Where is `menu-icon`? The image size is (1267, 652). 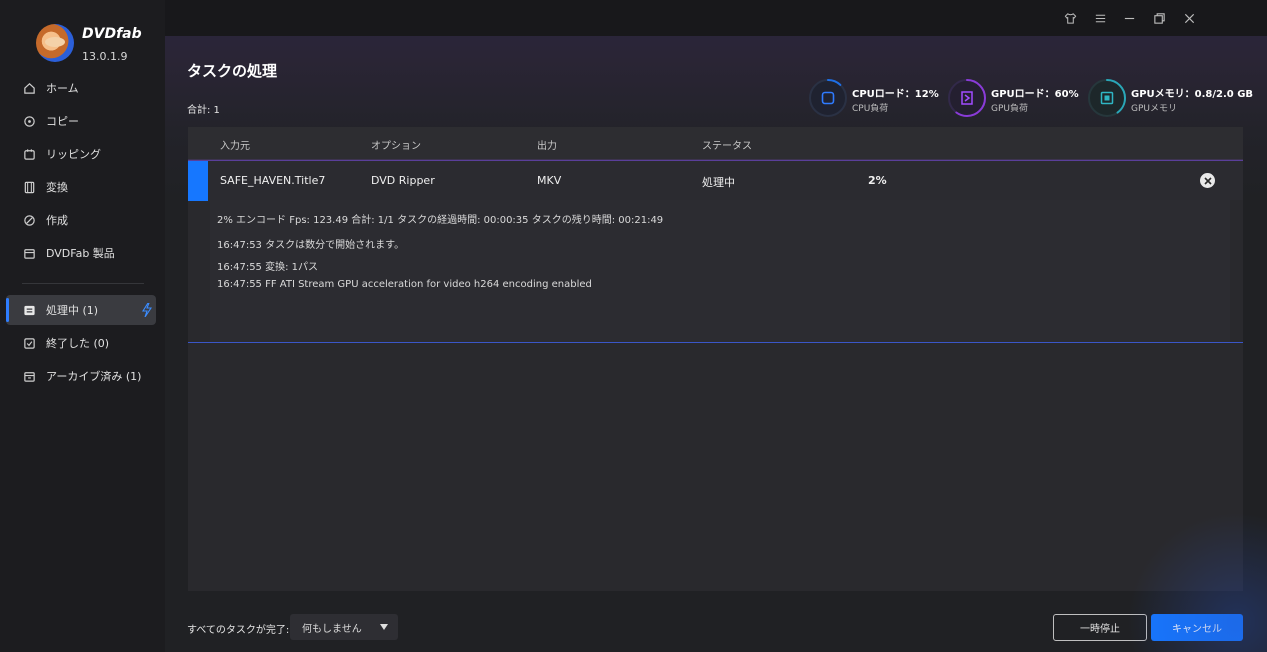 menu-icon is located at coordinates (1100, 18).